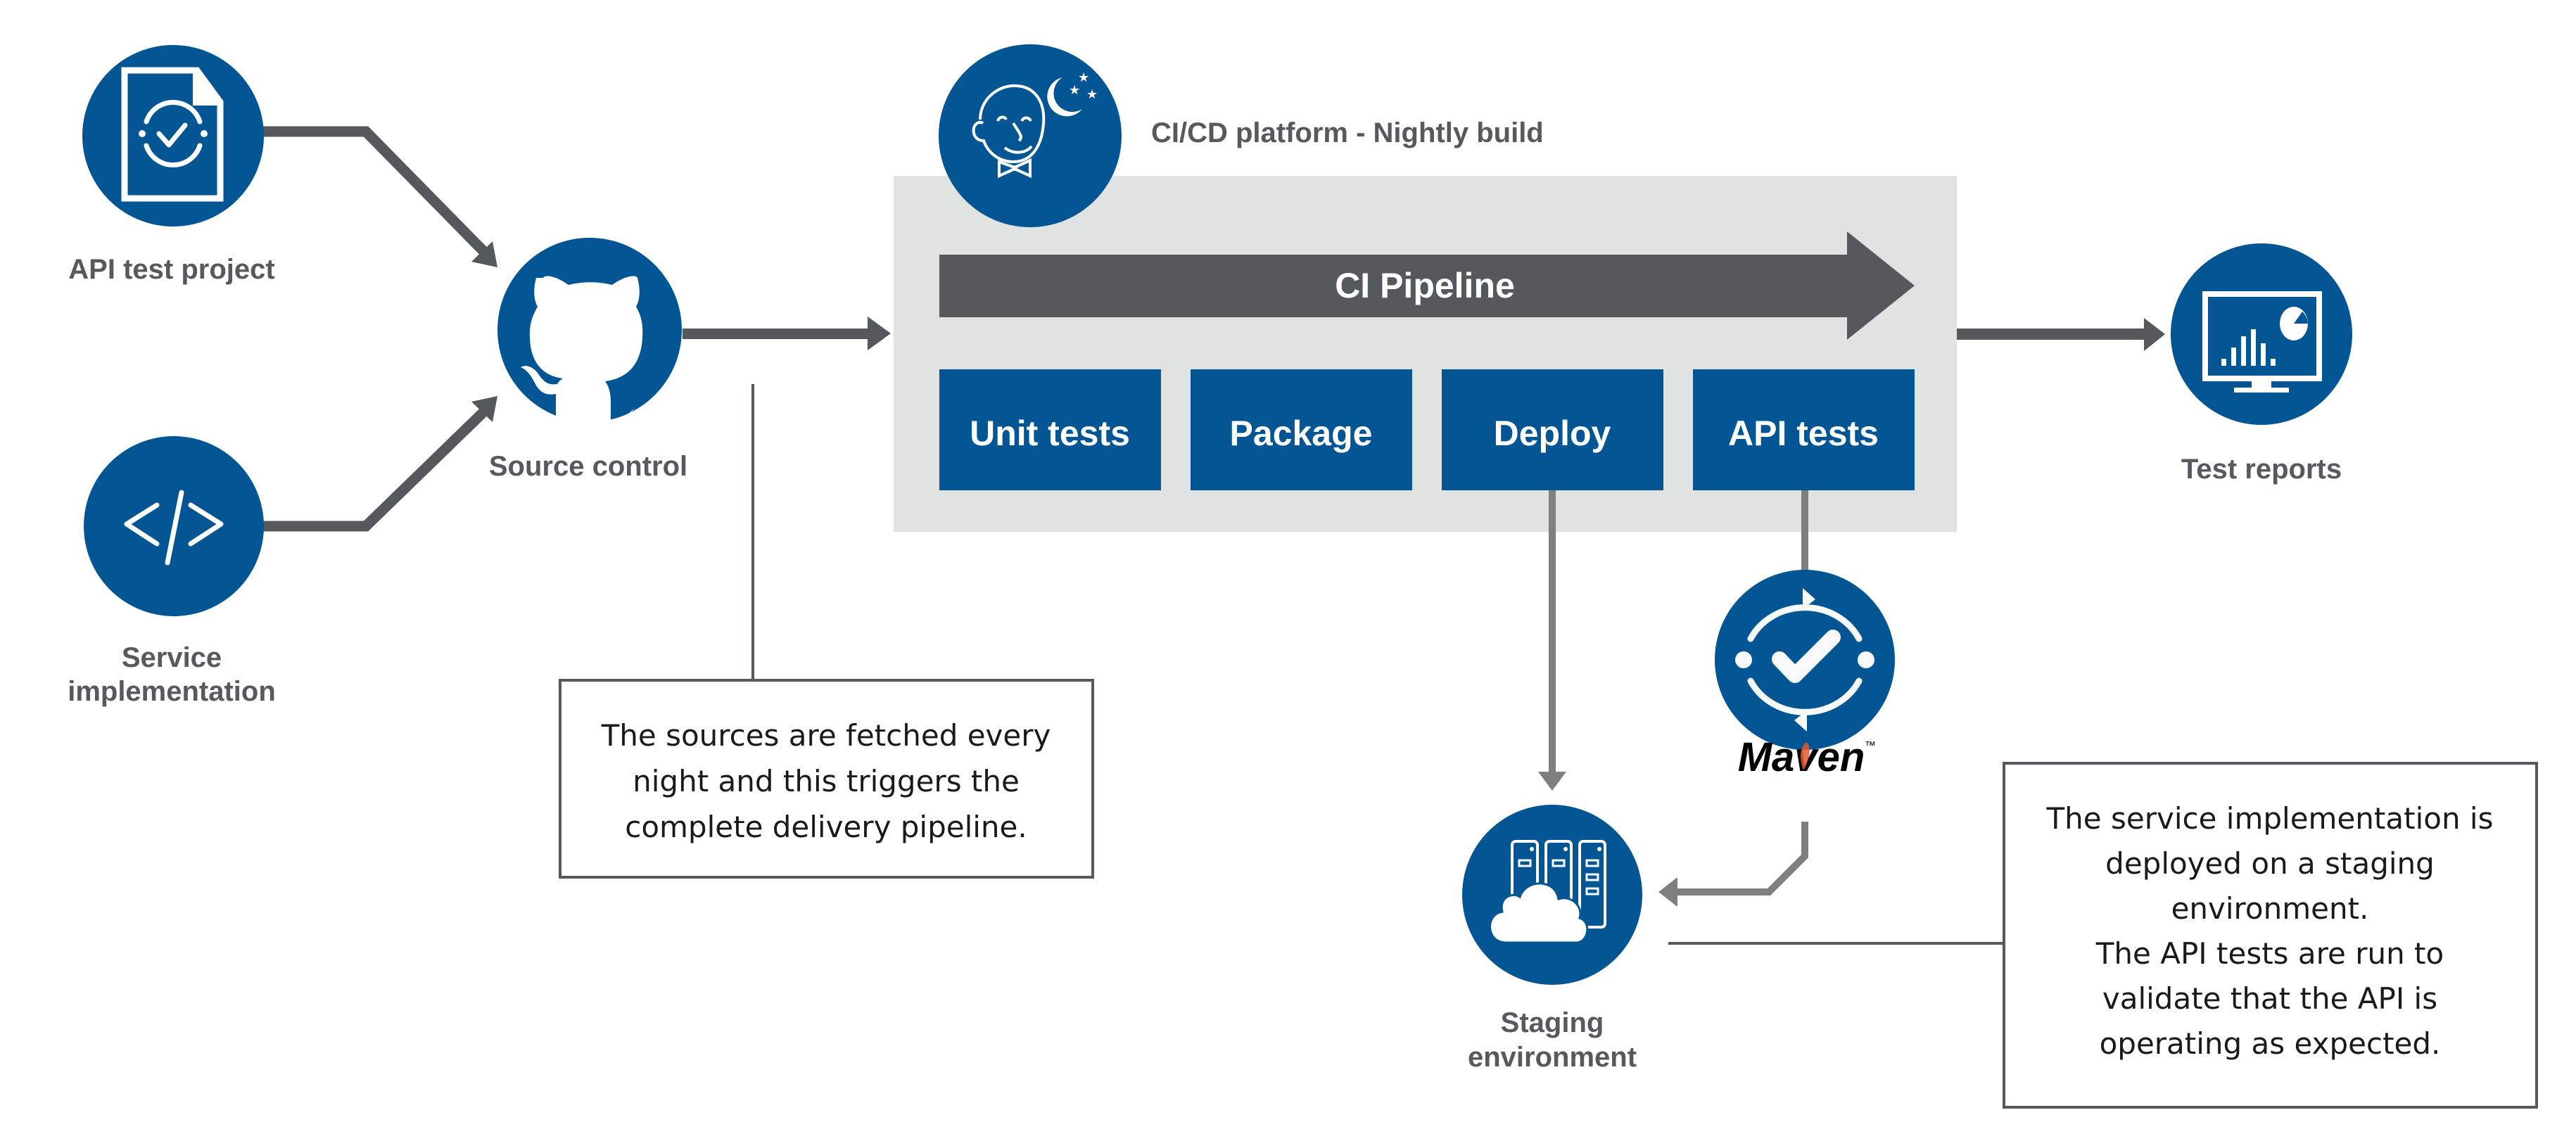 The width and height of the screenshot is (2576, 1141). What do you see at coordinates (1733, 864) in the screenshot?
I see `arrow-maven-to-staging` at bounding box center [1733, 864].